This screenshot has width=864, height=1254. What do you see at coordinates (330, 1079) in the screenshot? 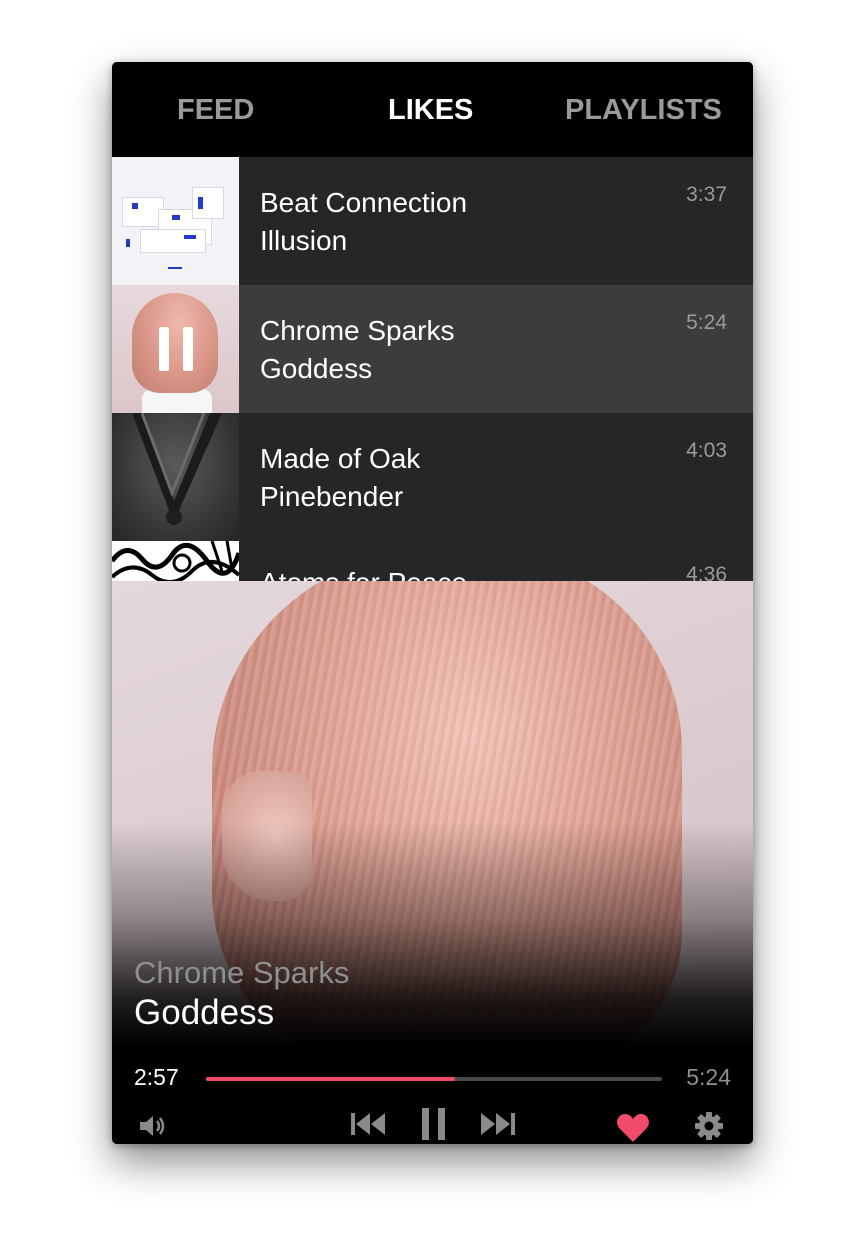
I see `progress-bar-fill` at bounding box center [330, 1079].